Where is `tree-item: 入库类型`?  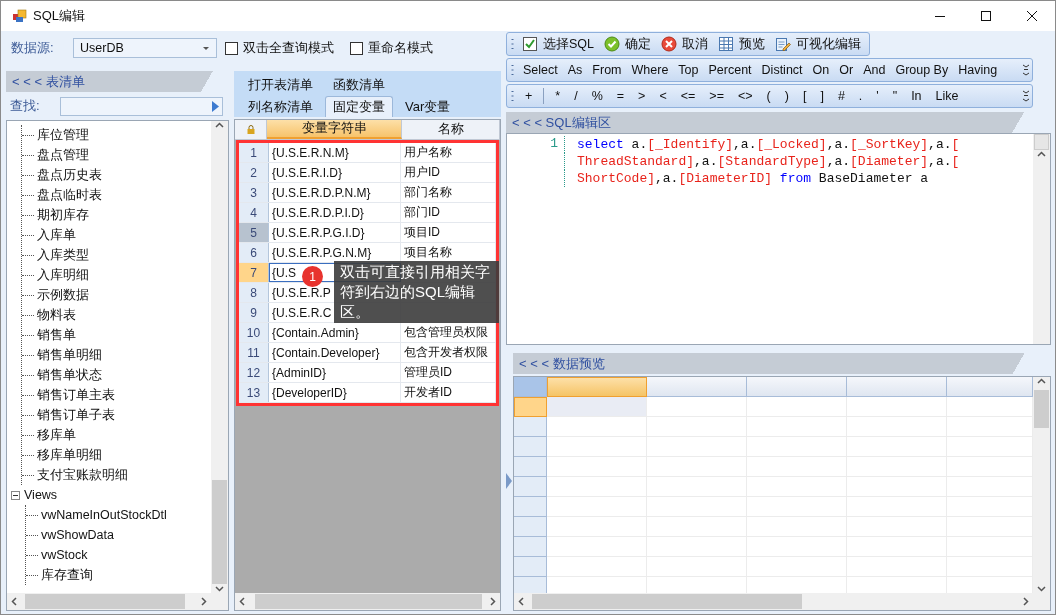
tree-item: 入库类型 is located at coordinates (63, 255).